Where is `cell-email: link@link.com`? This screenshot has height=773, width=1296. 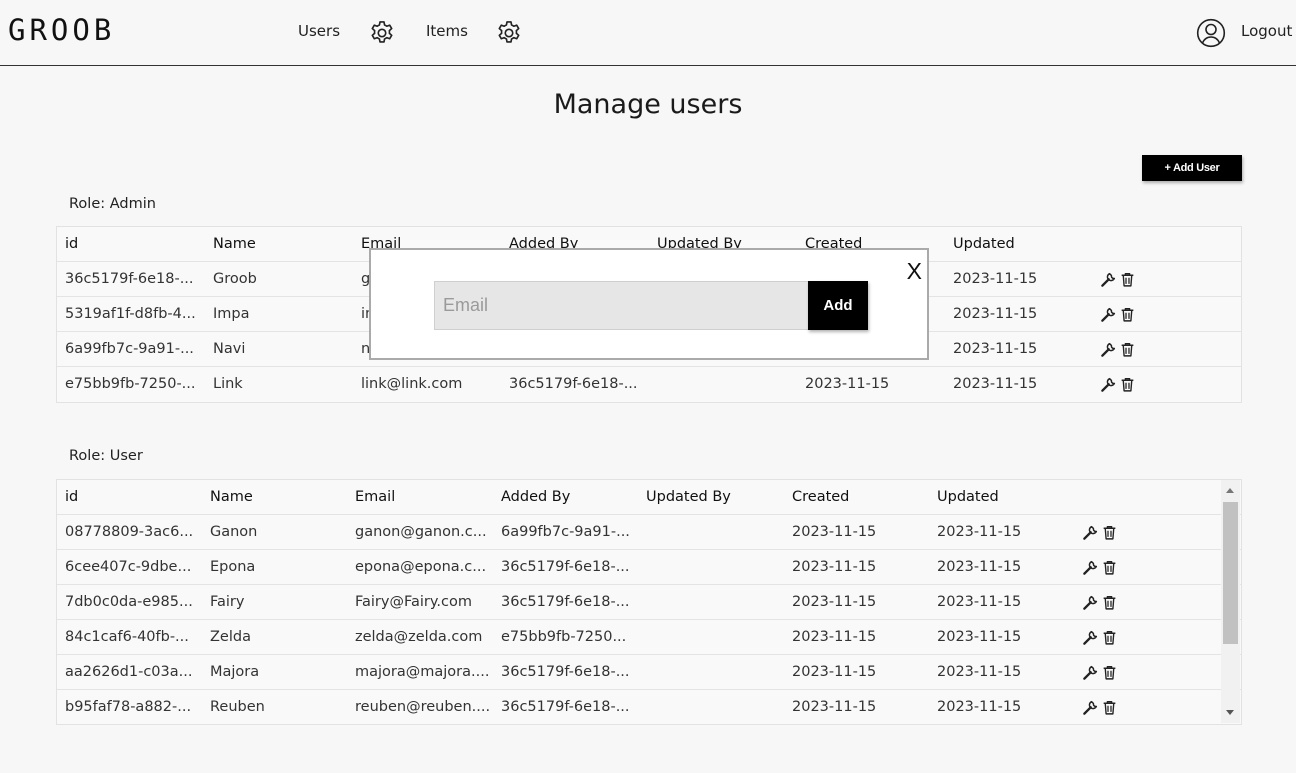
cell-email: link@link.com is located at coordinates (412, 384).